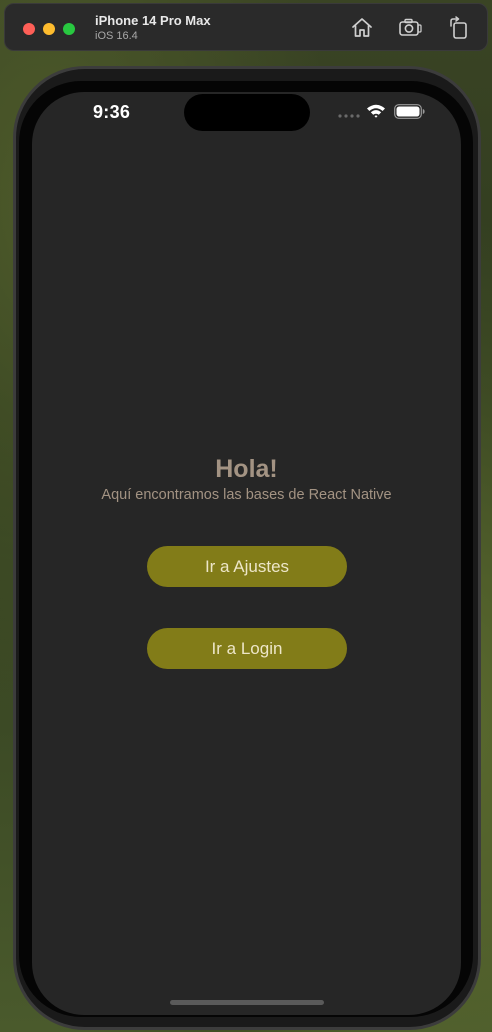 The image size is (492, 1032). What do you see at coordinates (246, 27) in the screenshot?
I see `simulator-titlebar: iPhone 14 Pro Max iOS 16.4` at bounding box center [246, 27].